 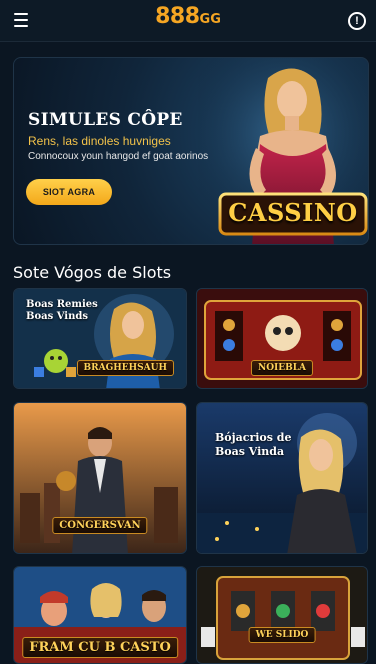 What do you see at coordinates (177, 16) in the screenshot?
I see `logo-number: 888` at bounding box center [177, 16].